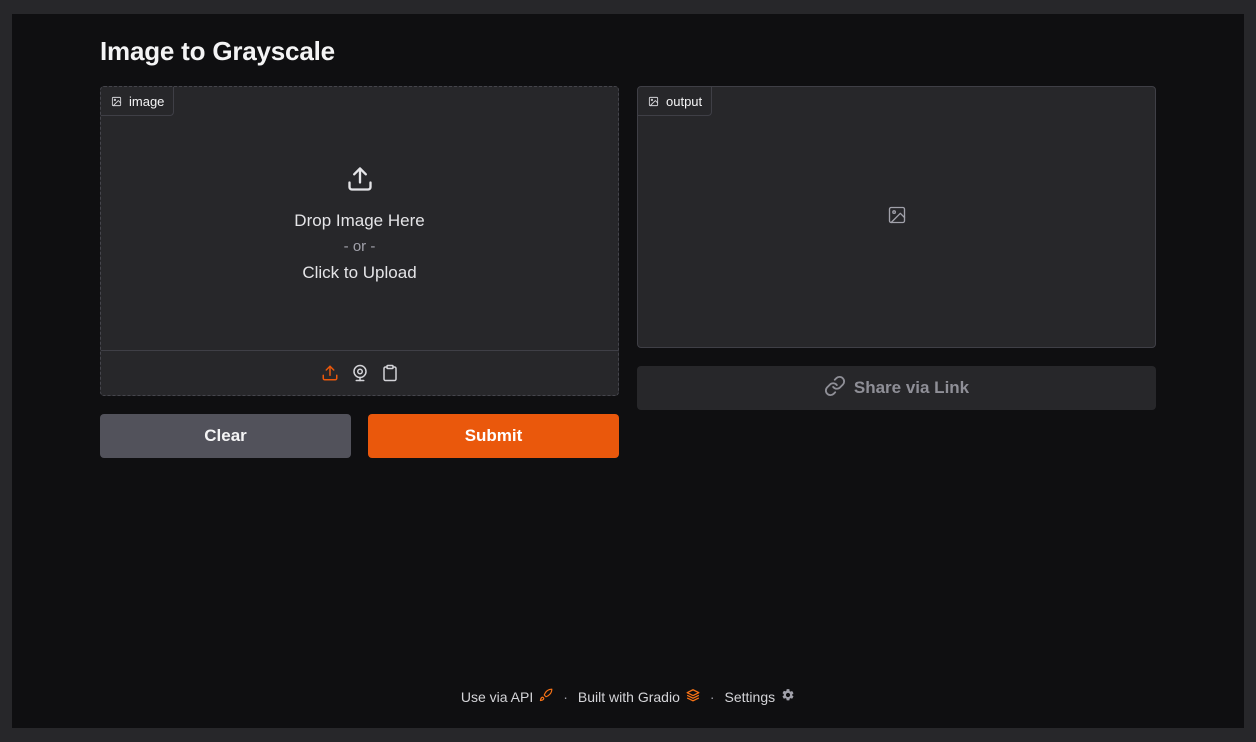 Image resolution: width=1256 pixels, height=742 pixels. I want to click on output-empty-state, so click(896, 217).